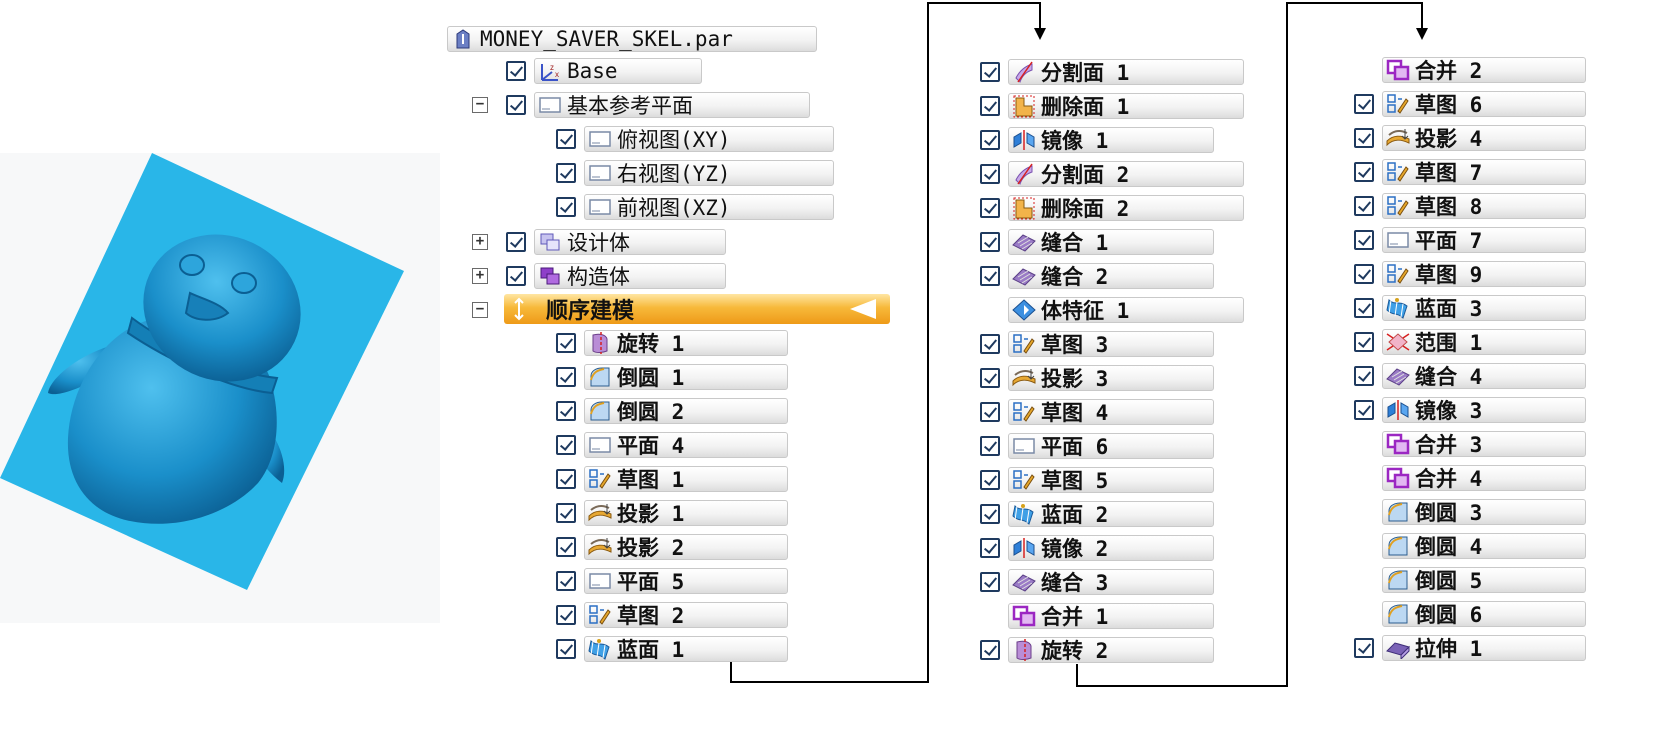 Image resolution: width=1664 pixels, height=730 pixels. Describe the element at coordinates (1111, 480) in the screenshot. I see `feature-node: 草图 5` at that location.